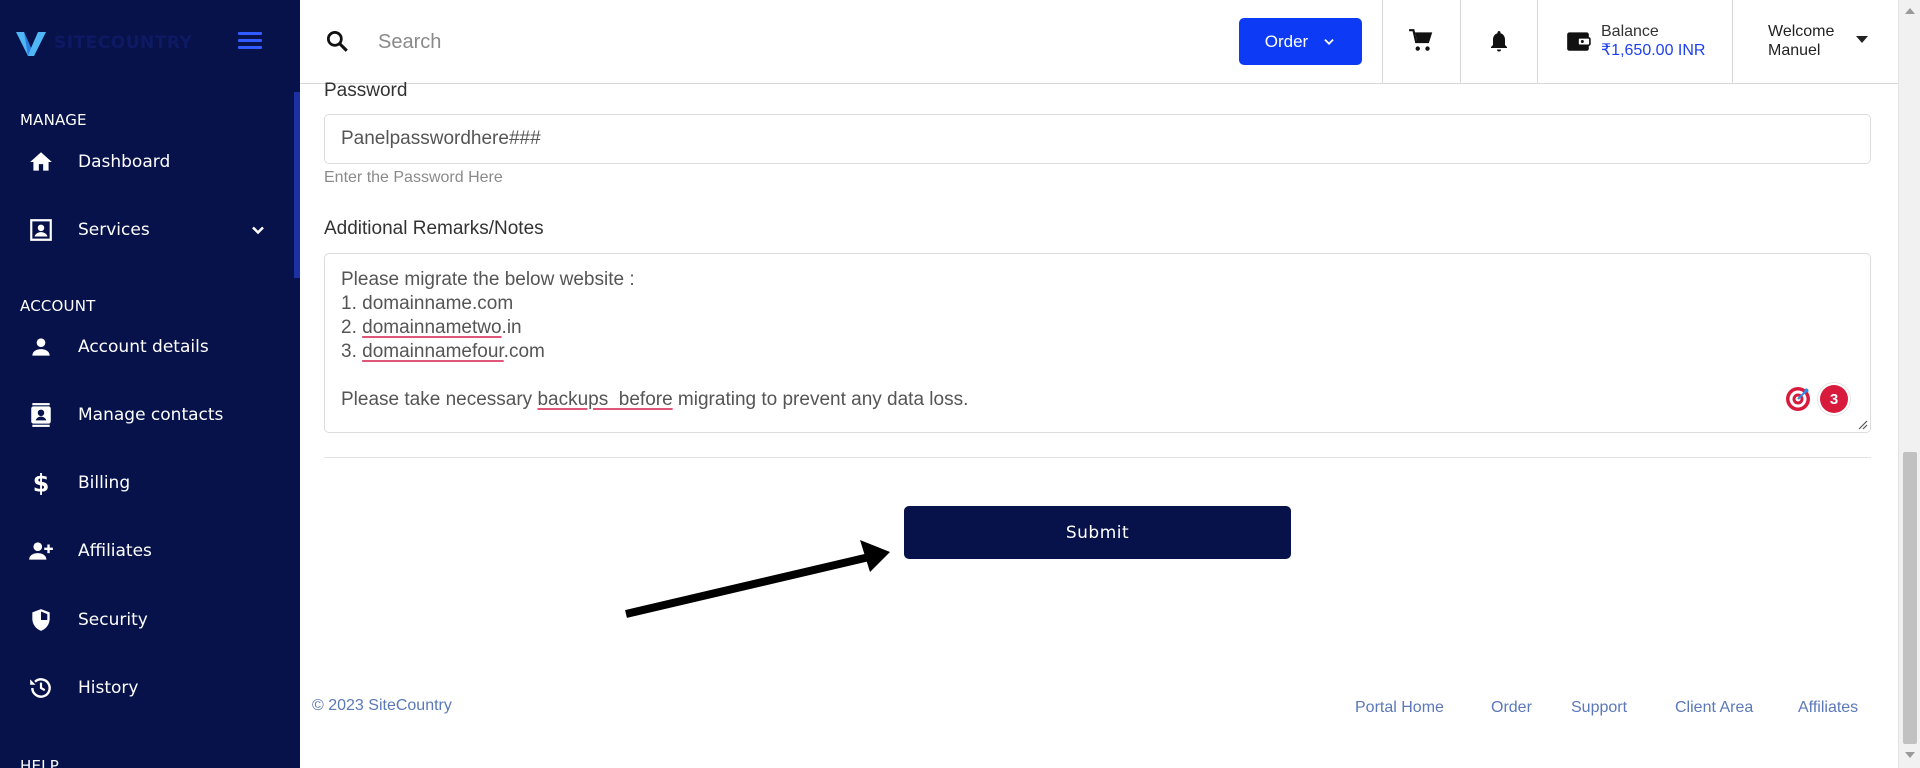 This screenshot has height=768, width=1920. I want to click on shield-icon, so click(41, 620).